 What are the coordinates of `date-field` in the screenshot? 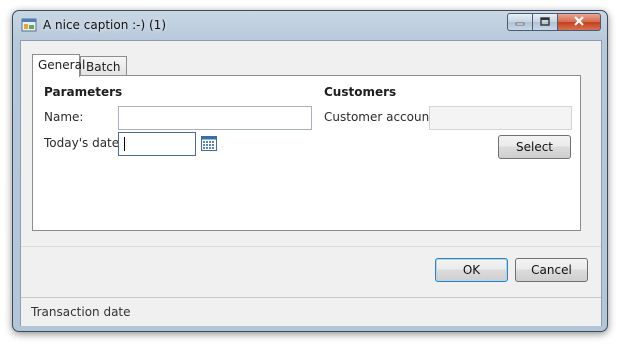 It's located at (157, 144).